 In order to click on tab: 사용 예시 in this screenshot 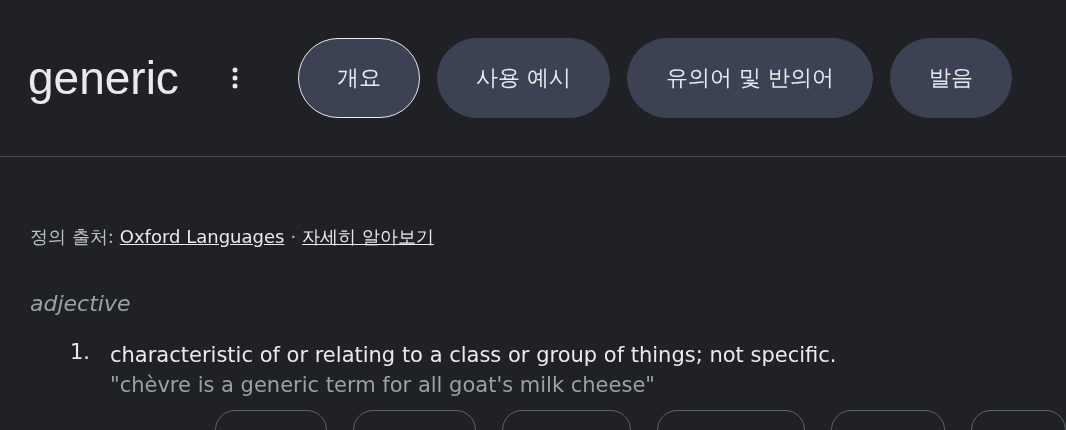, I will do `click(523, 78)`.